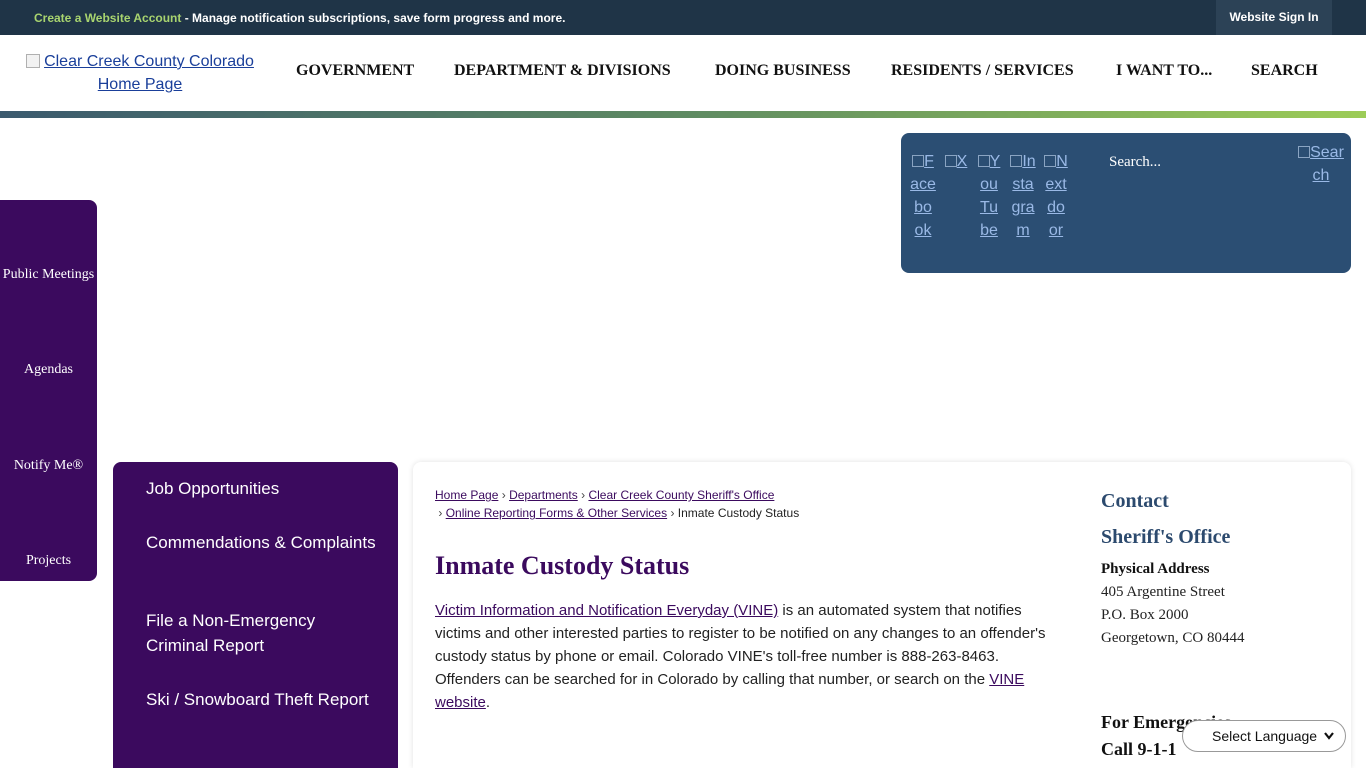 Image resolution: width=1366 pixels, height=768 pixels. I want to click on address-line: 405 Argentine Street, so click(1163, 592).